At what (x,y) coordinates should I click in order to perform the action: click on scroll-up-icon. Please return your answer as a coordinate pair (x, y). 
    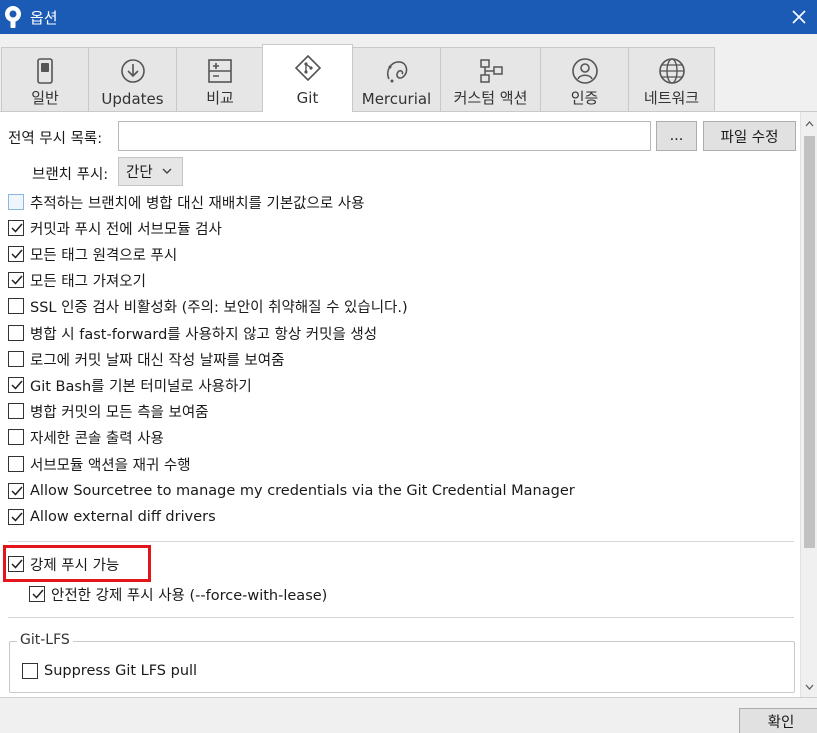
    Looking at the image, I should click on (809, 124).